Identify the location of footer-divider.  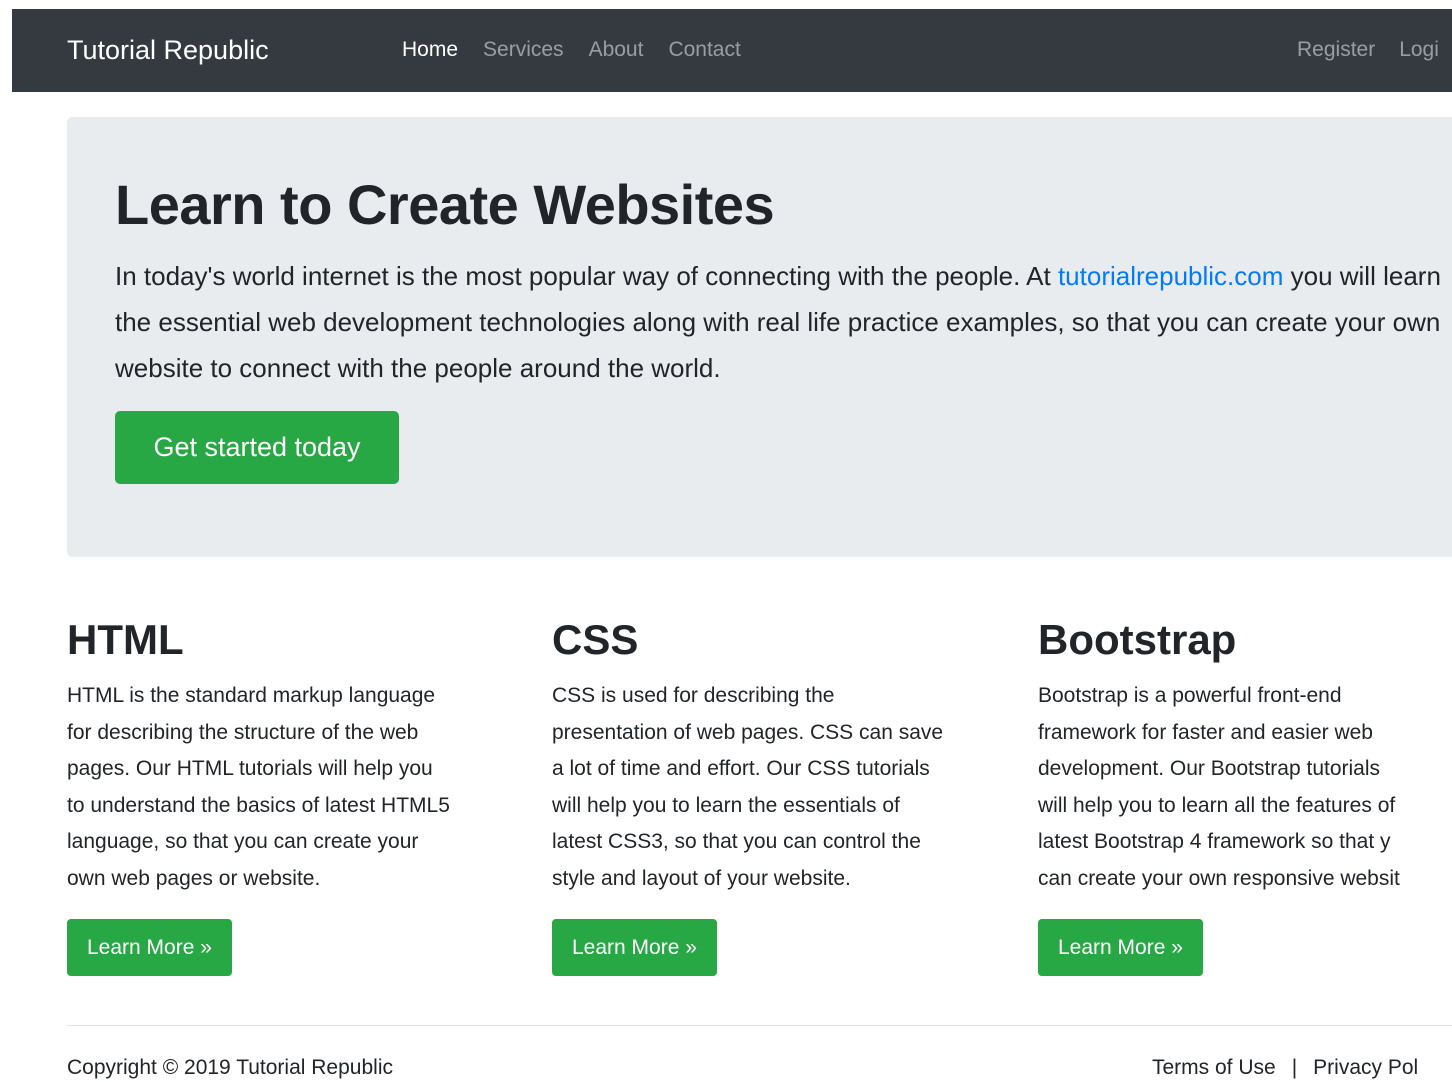
(759, 1025).